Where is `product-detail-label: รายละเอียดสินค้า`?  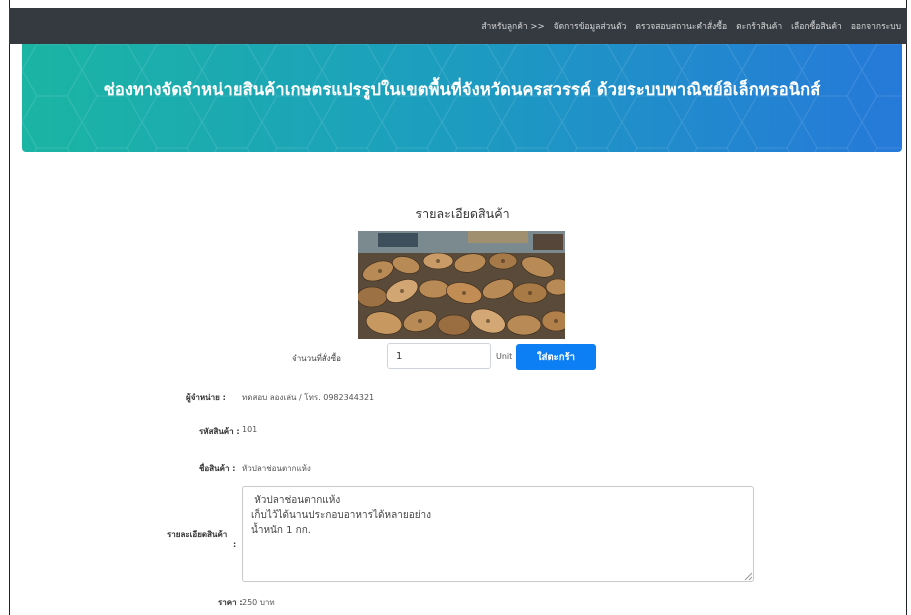 product-detail-label: รายละเอียดสินค้า is located at coordinates (197, 534).